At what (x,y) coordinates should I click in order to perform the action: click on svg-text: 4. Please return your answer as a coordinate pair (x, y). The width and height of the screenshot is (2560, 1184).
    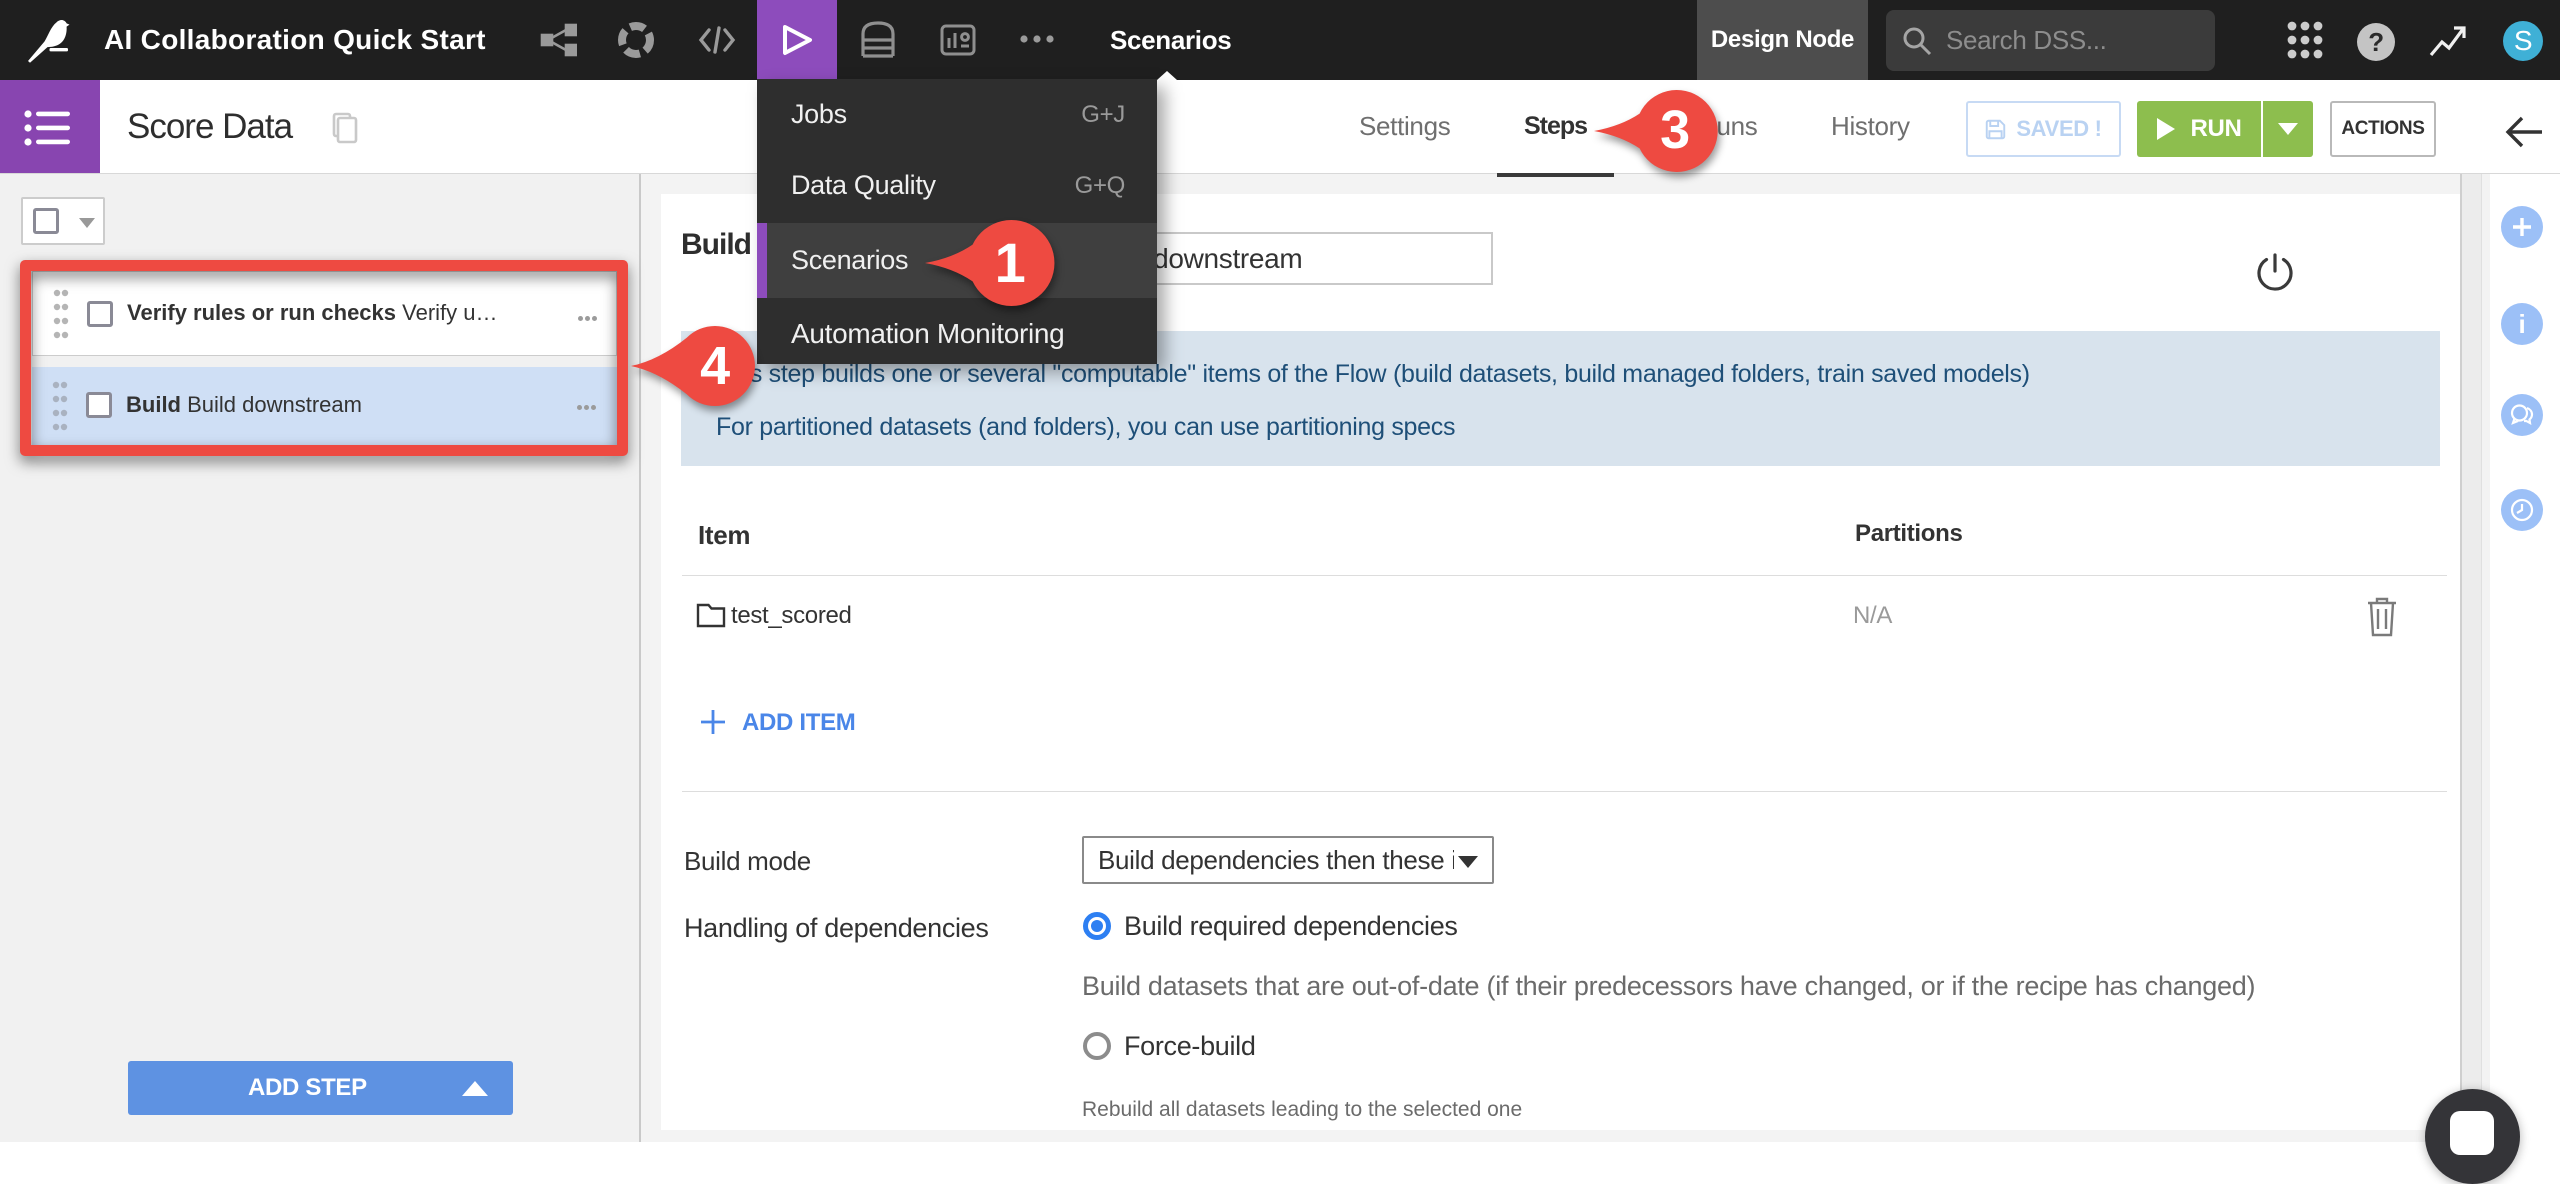
    Looking at the image, I should click on (715, 366).